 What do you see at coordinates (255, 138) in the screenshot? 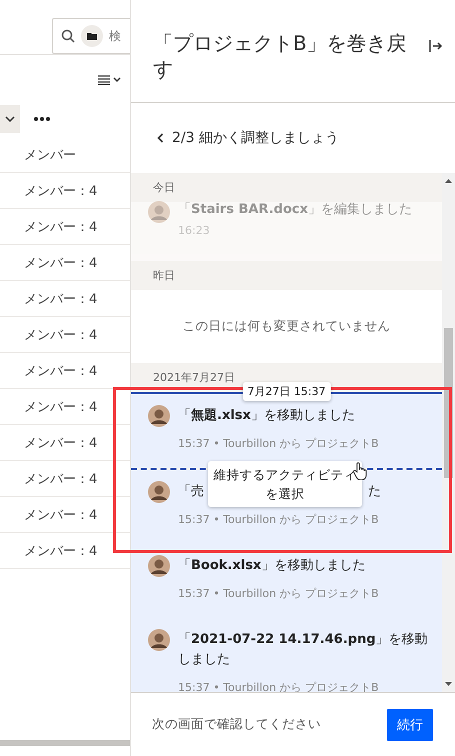
I see `step-label: 2/3 細かく調整しましょう` at bounding box center [255, 138].